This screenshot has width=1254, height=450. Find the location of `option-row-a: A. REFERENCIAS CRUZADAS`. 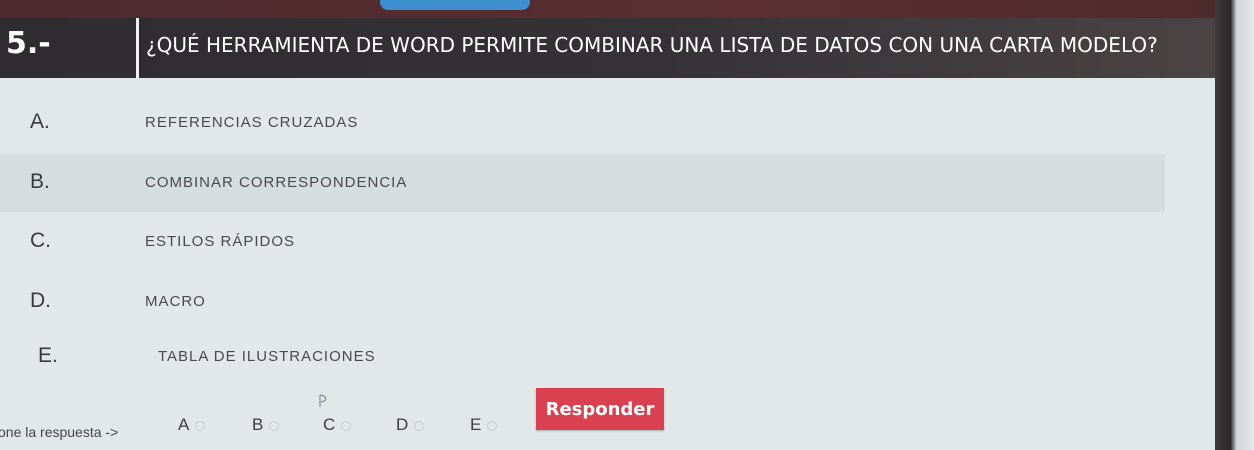

option-row-a: A. REFERENCIAS CRUZADAS is located at coordinates (582, 123).